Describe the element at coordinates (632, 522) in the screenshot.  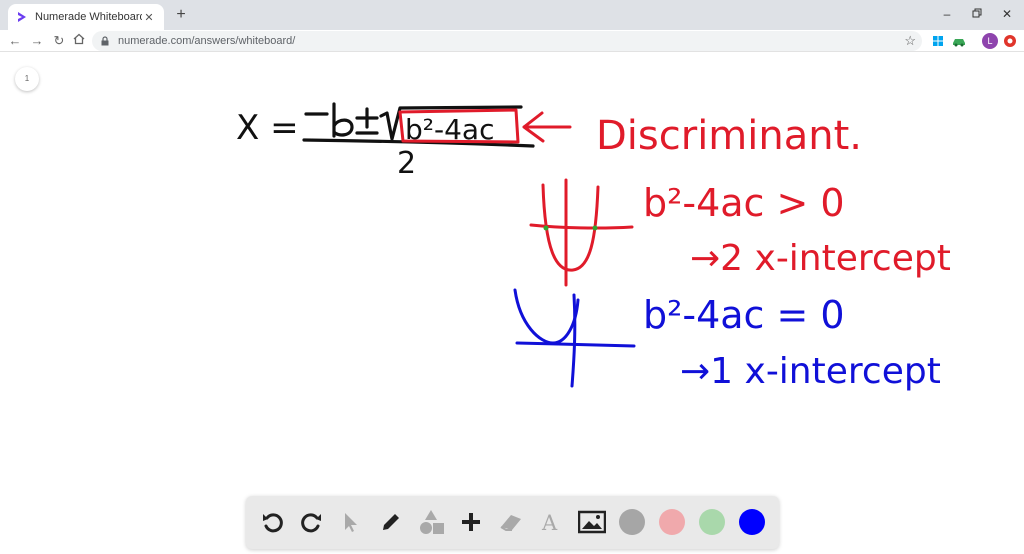
I see `color-swatch-gray` at that location.